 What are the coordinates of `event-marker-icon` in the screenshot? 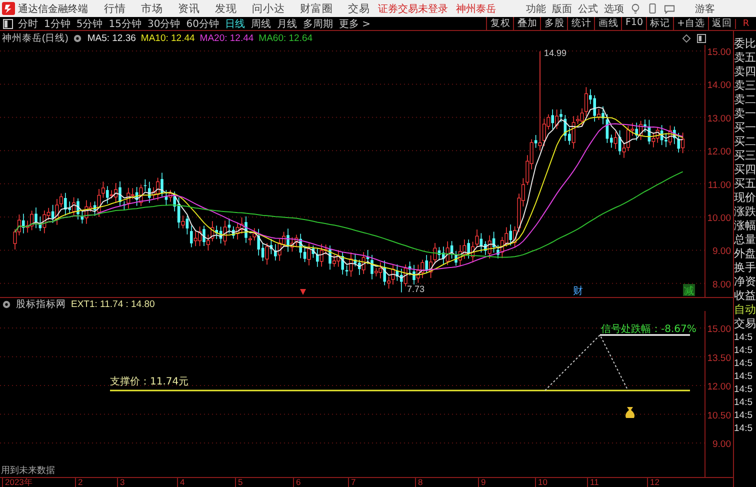 It's located at (303, 292).